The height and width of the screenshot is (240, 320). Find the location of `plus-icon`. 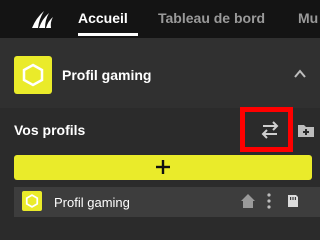

plus-icon is located at coordinates (163, 167).